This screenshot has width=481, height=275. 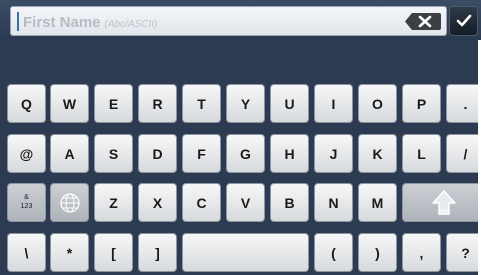 I want to click on input-bar: First Name (Abc/ASCII), so click(x=240, y=20).